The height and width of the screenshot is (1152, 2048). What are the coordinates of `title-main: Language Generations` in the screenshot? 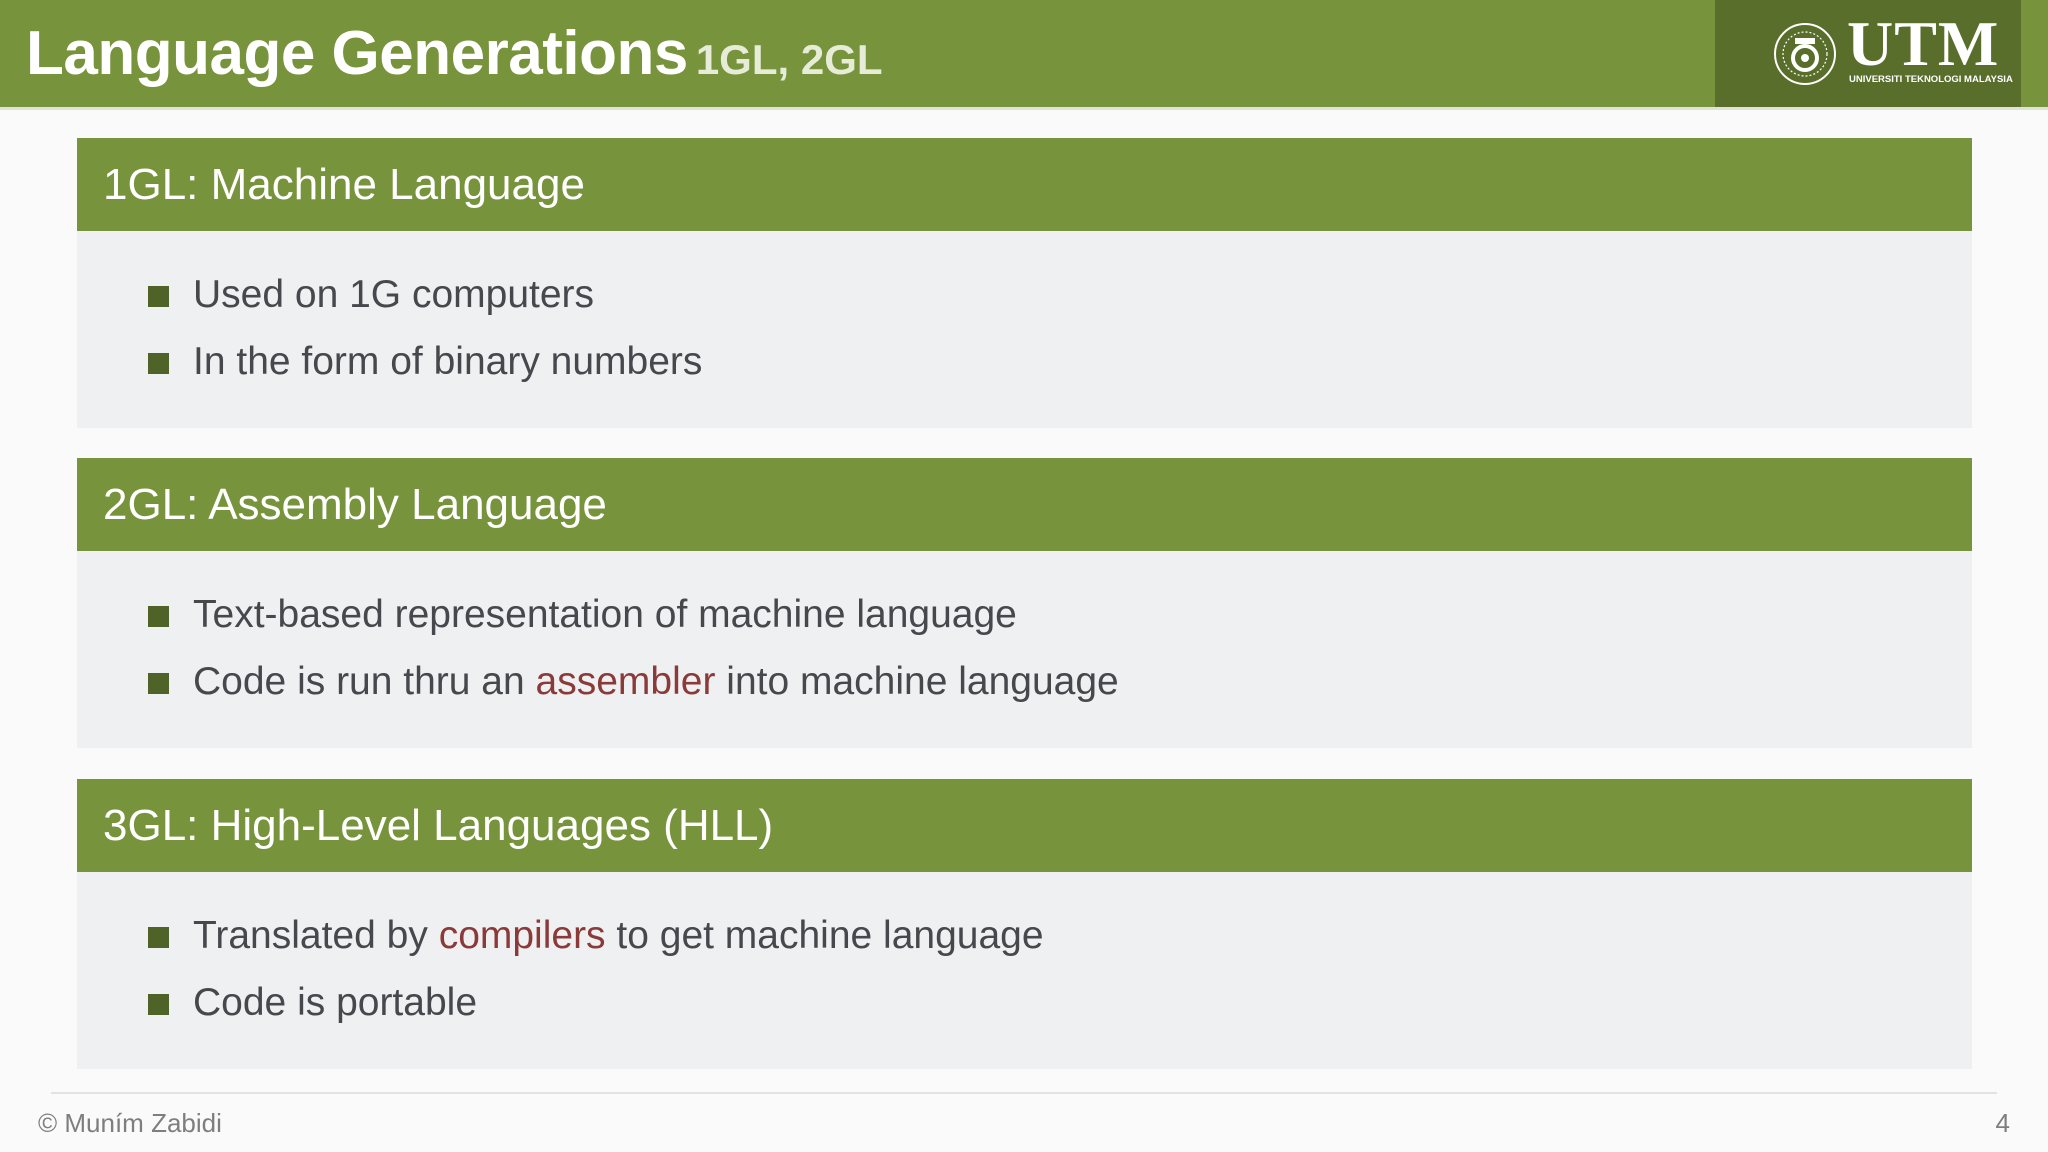 It's located at (357, 53).